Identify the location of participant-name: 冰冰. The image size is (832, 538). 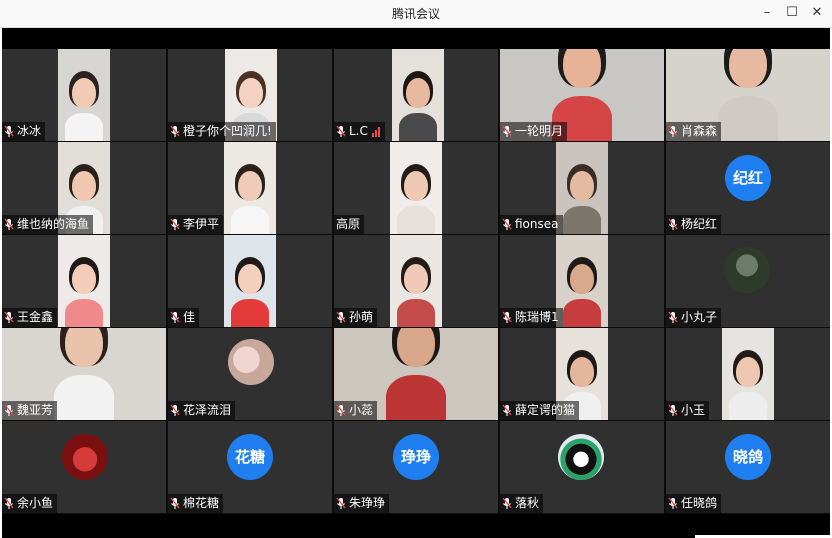
(29, 131).